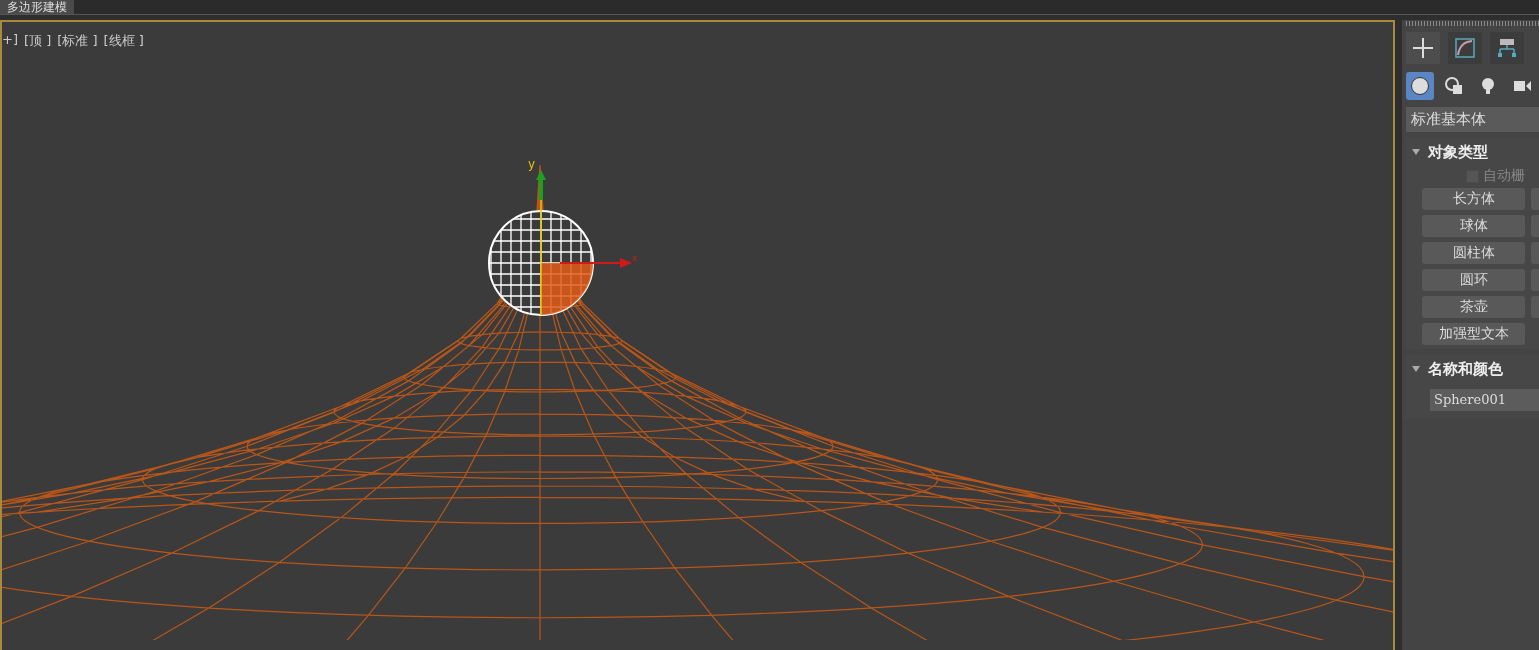 This screenshot has height=650, width=1539. I want to click on viewport-label: [标准 ], so click(77, 41).